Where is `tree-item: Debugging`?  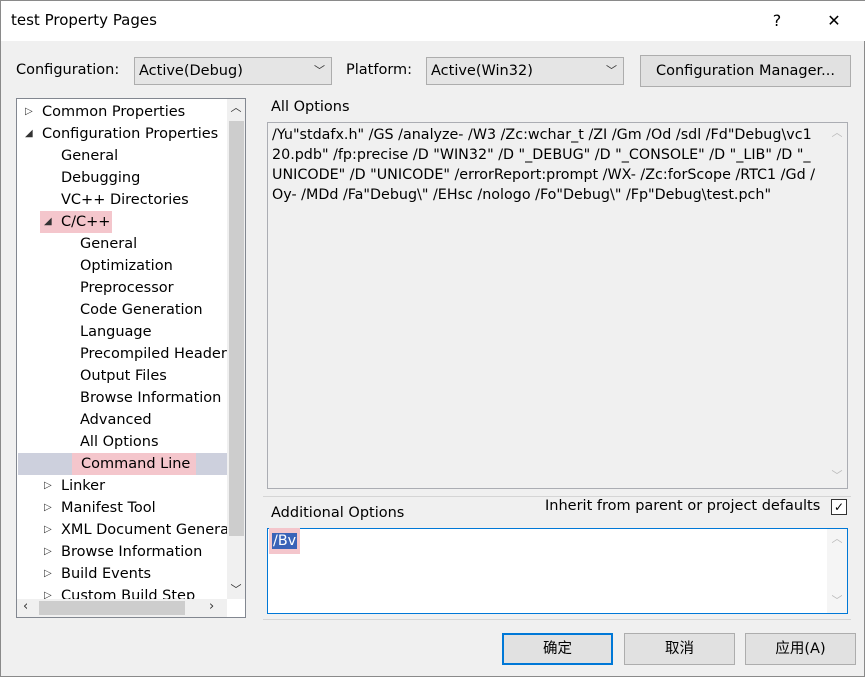 tree-item: Debugging is located at coordinates (122, 178).